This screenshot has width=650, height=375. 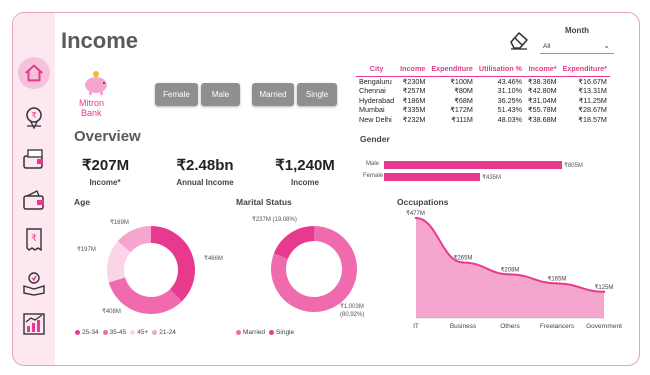 I want to click on table-cell: 31.10%, so click(x=510, y=91).